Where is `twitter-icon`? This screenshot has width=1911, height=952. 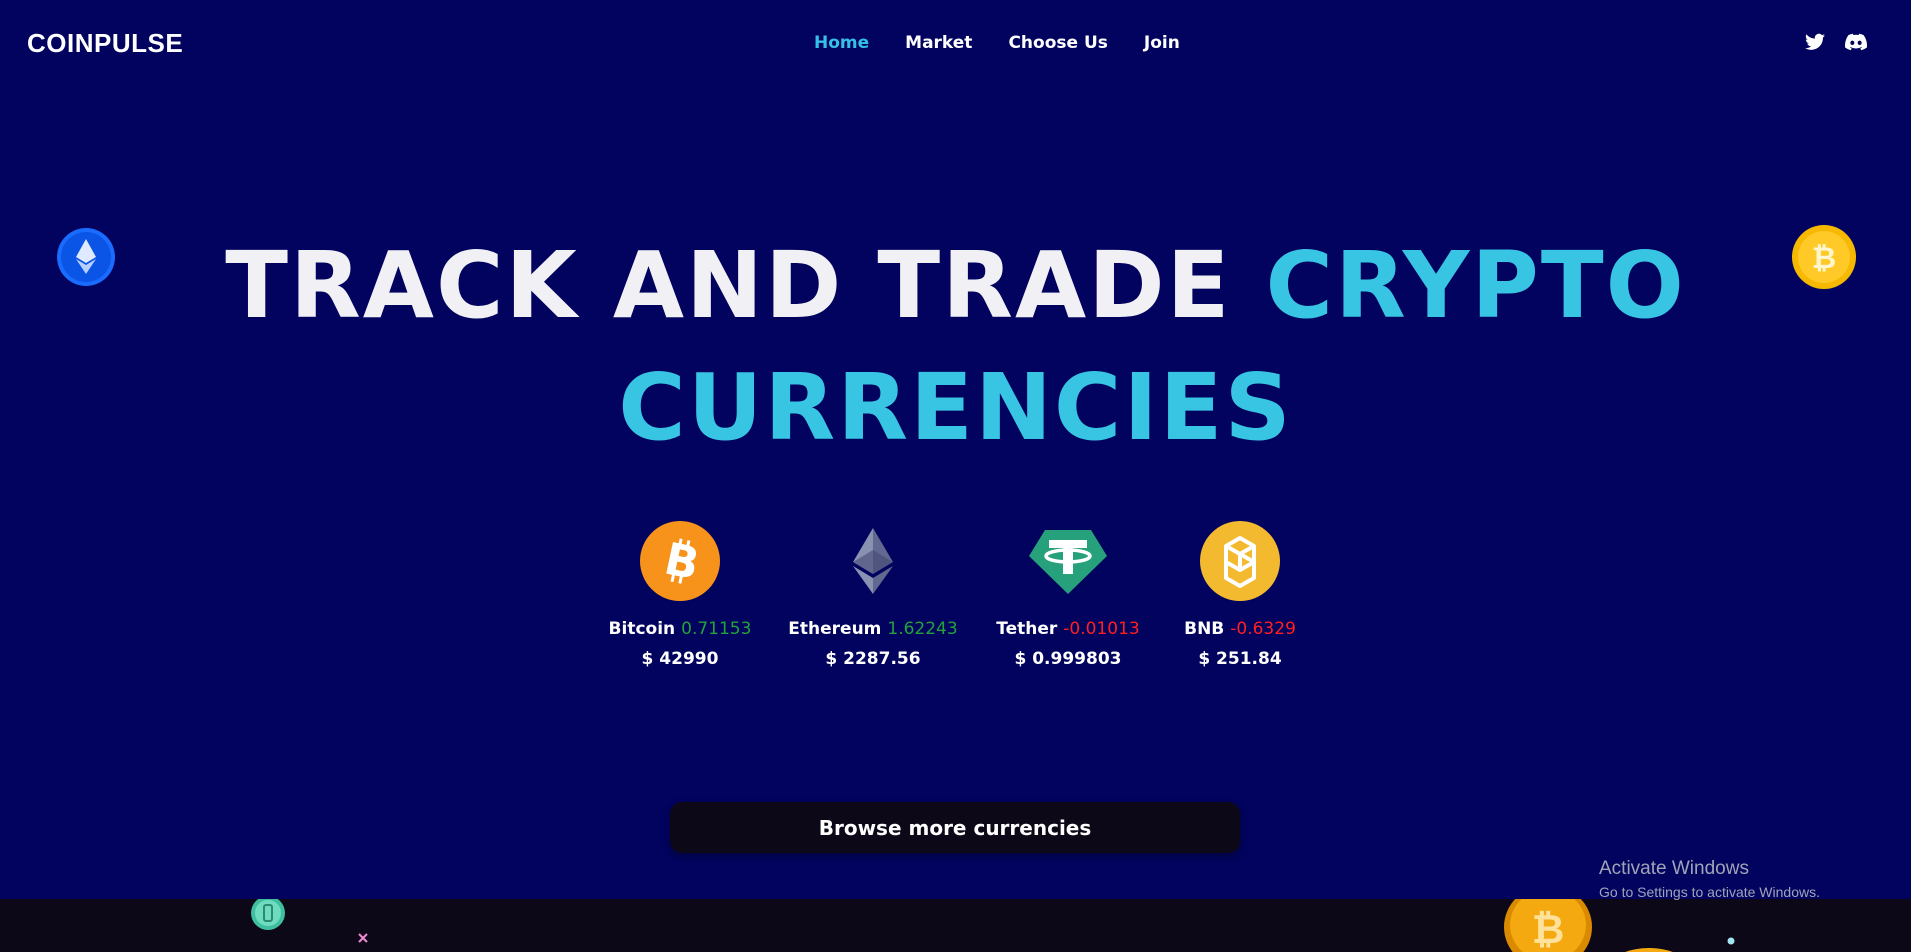 twitter-icon is located at coordinates (1816, 43).